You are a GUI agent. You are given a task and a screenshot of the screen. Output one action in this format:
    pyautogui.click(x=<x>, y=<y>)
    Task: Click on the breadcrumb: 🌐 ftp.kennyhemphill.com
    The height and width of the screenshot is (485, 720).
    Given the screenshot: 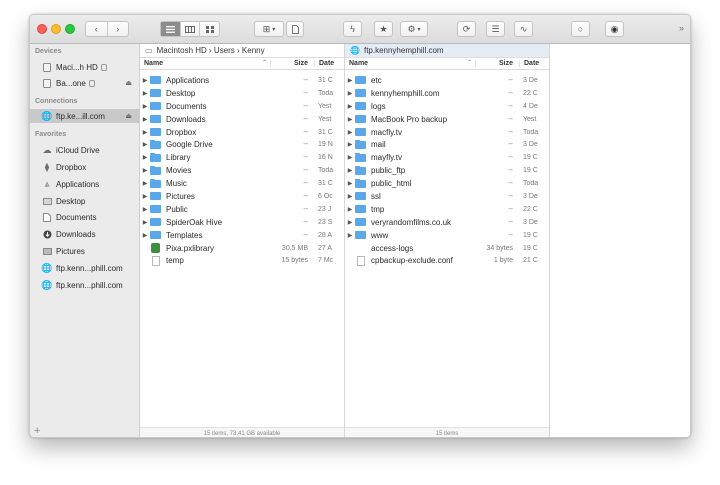 What is the action you would take?
    pyautogui.click(x=447, y=51)
    